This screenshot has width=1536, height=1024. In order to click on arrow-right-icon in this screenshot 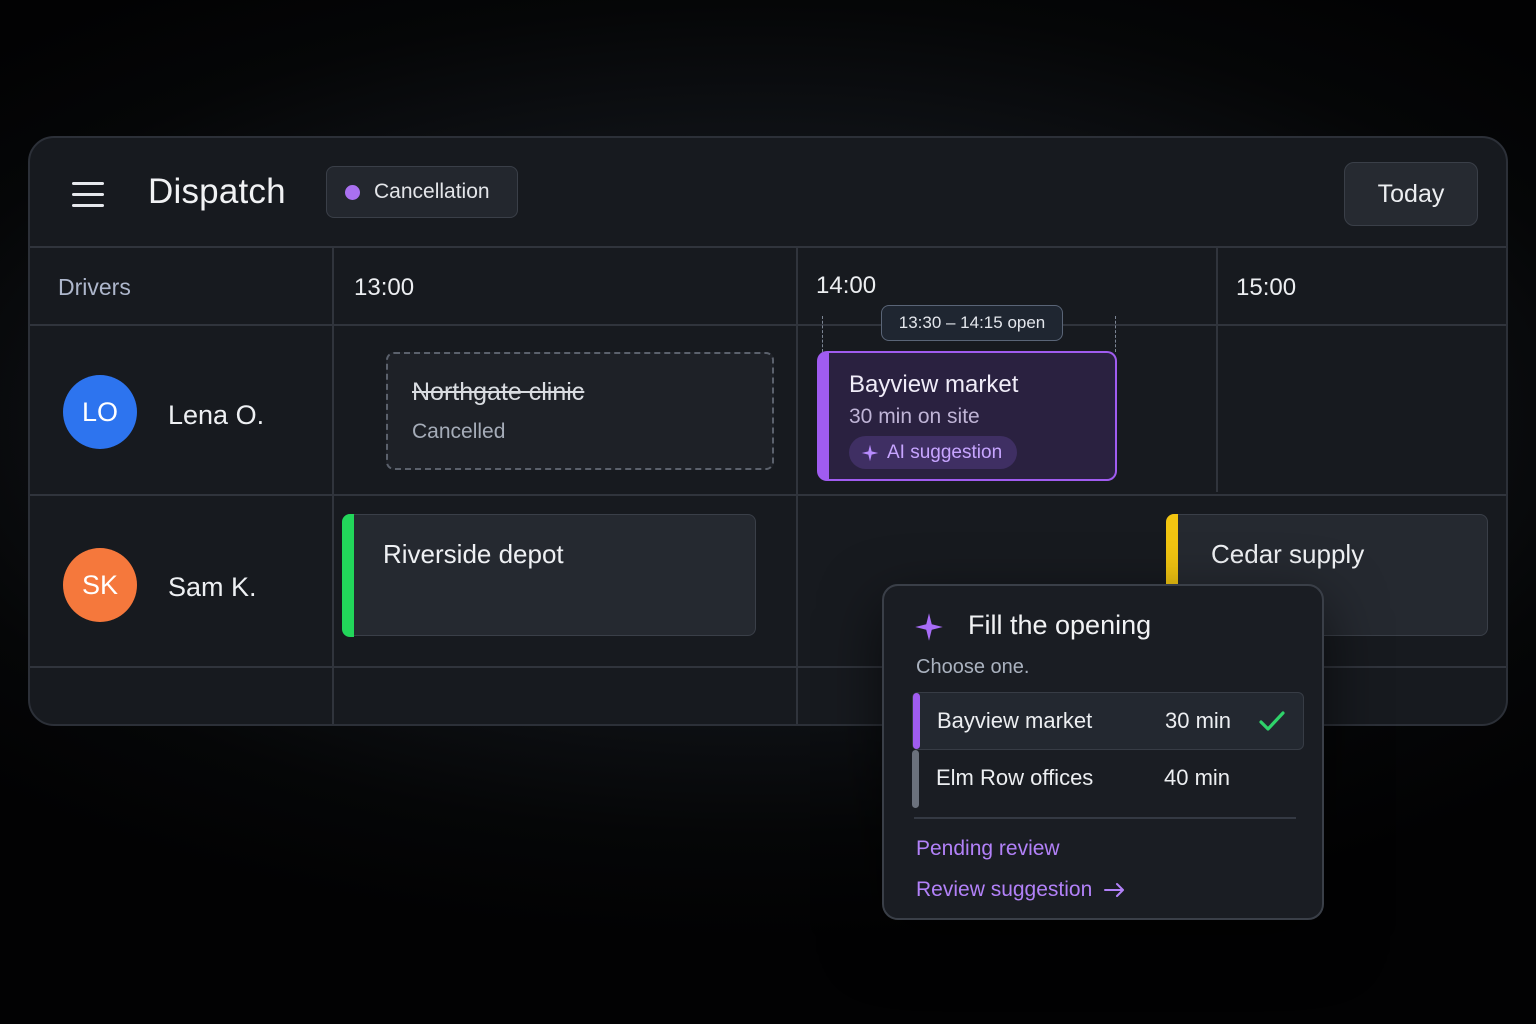, I will do `click(1114, 890)`.